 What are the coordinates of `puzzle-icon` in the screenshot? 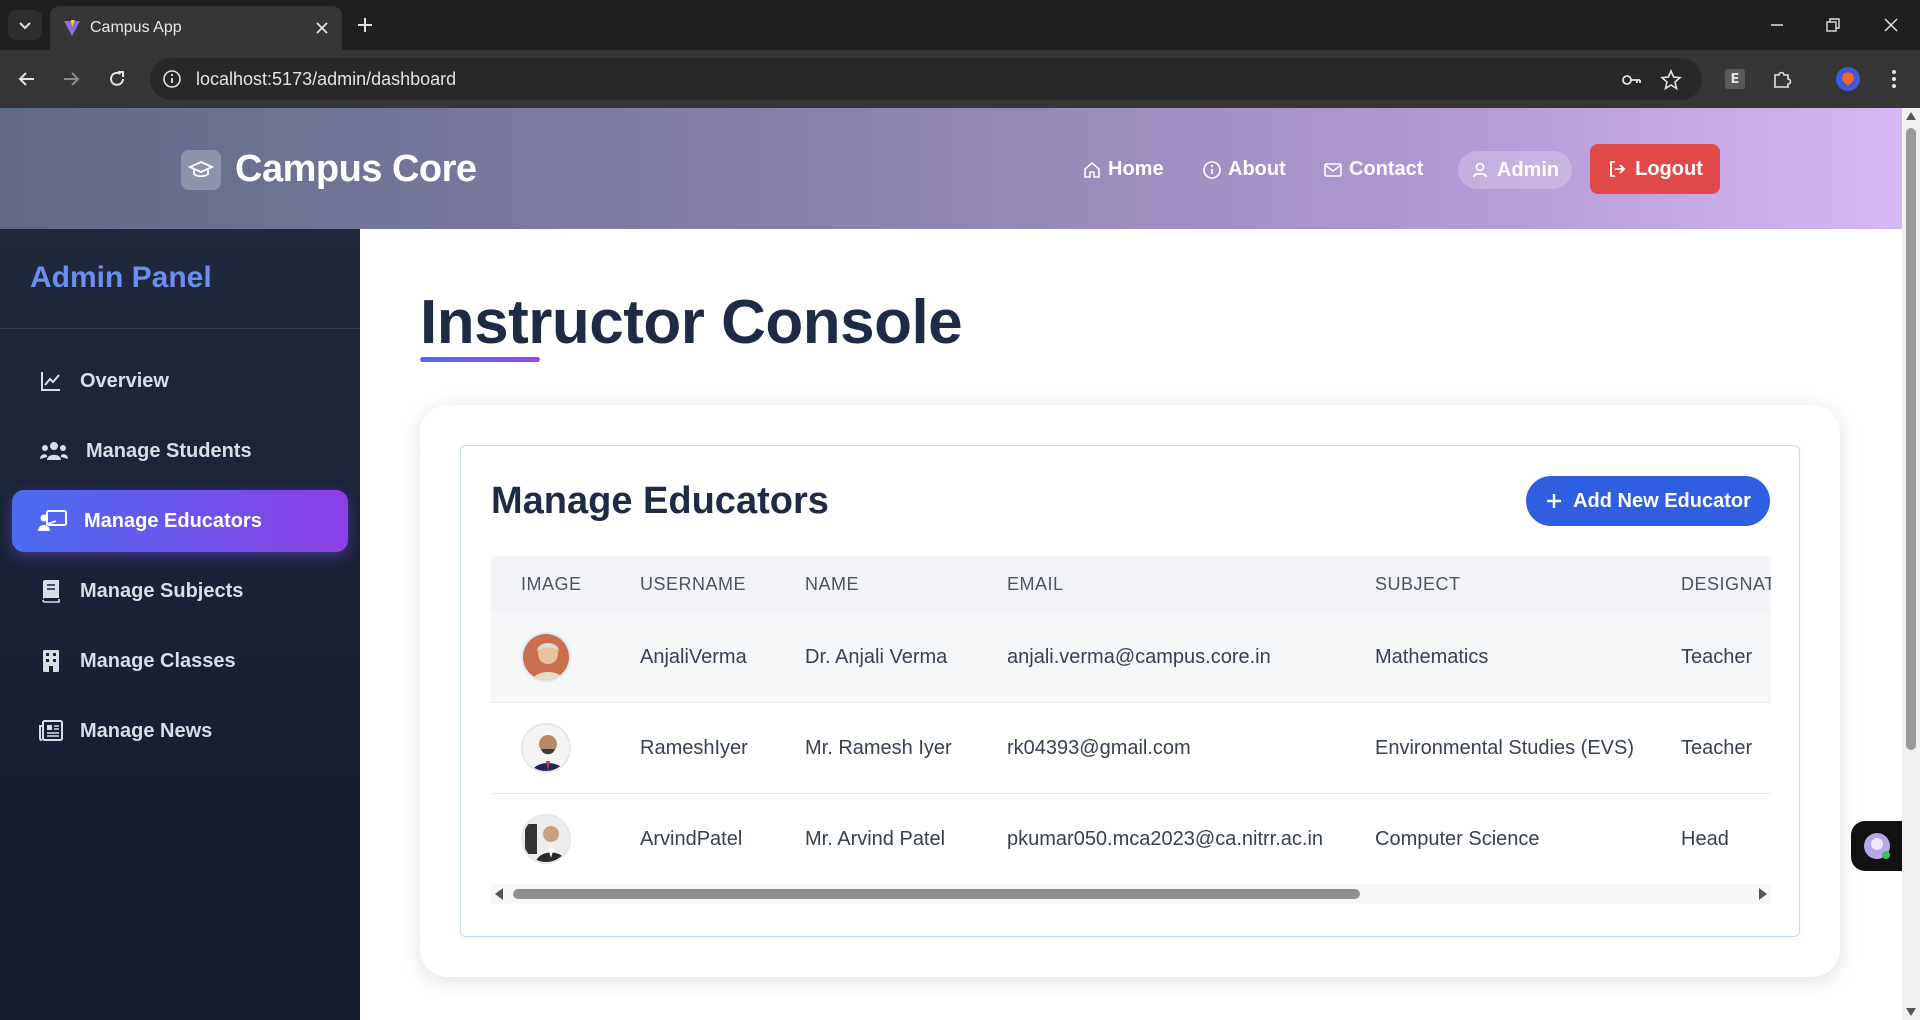 It's located at (1782, 79).